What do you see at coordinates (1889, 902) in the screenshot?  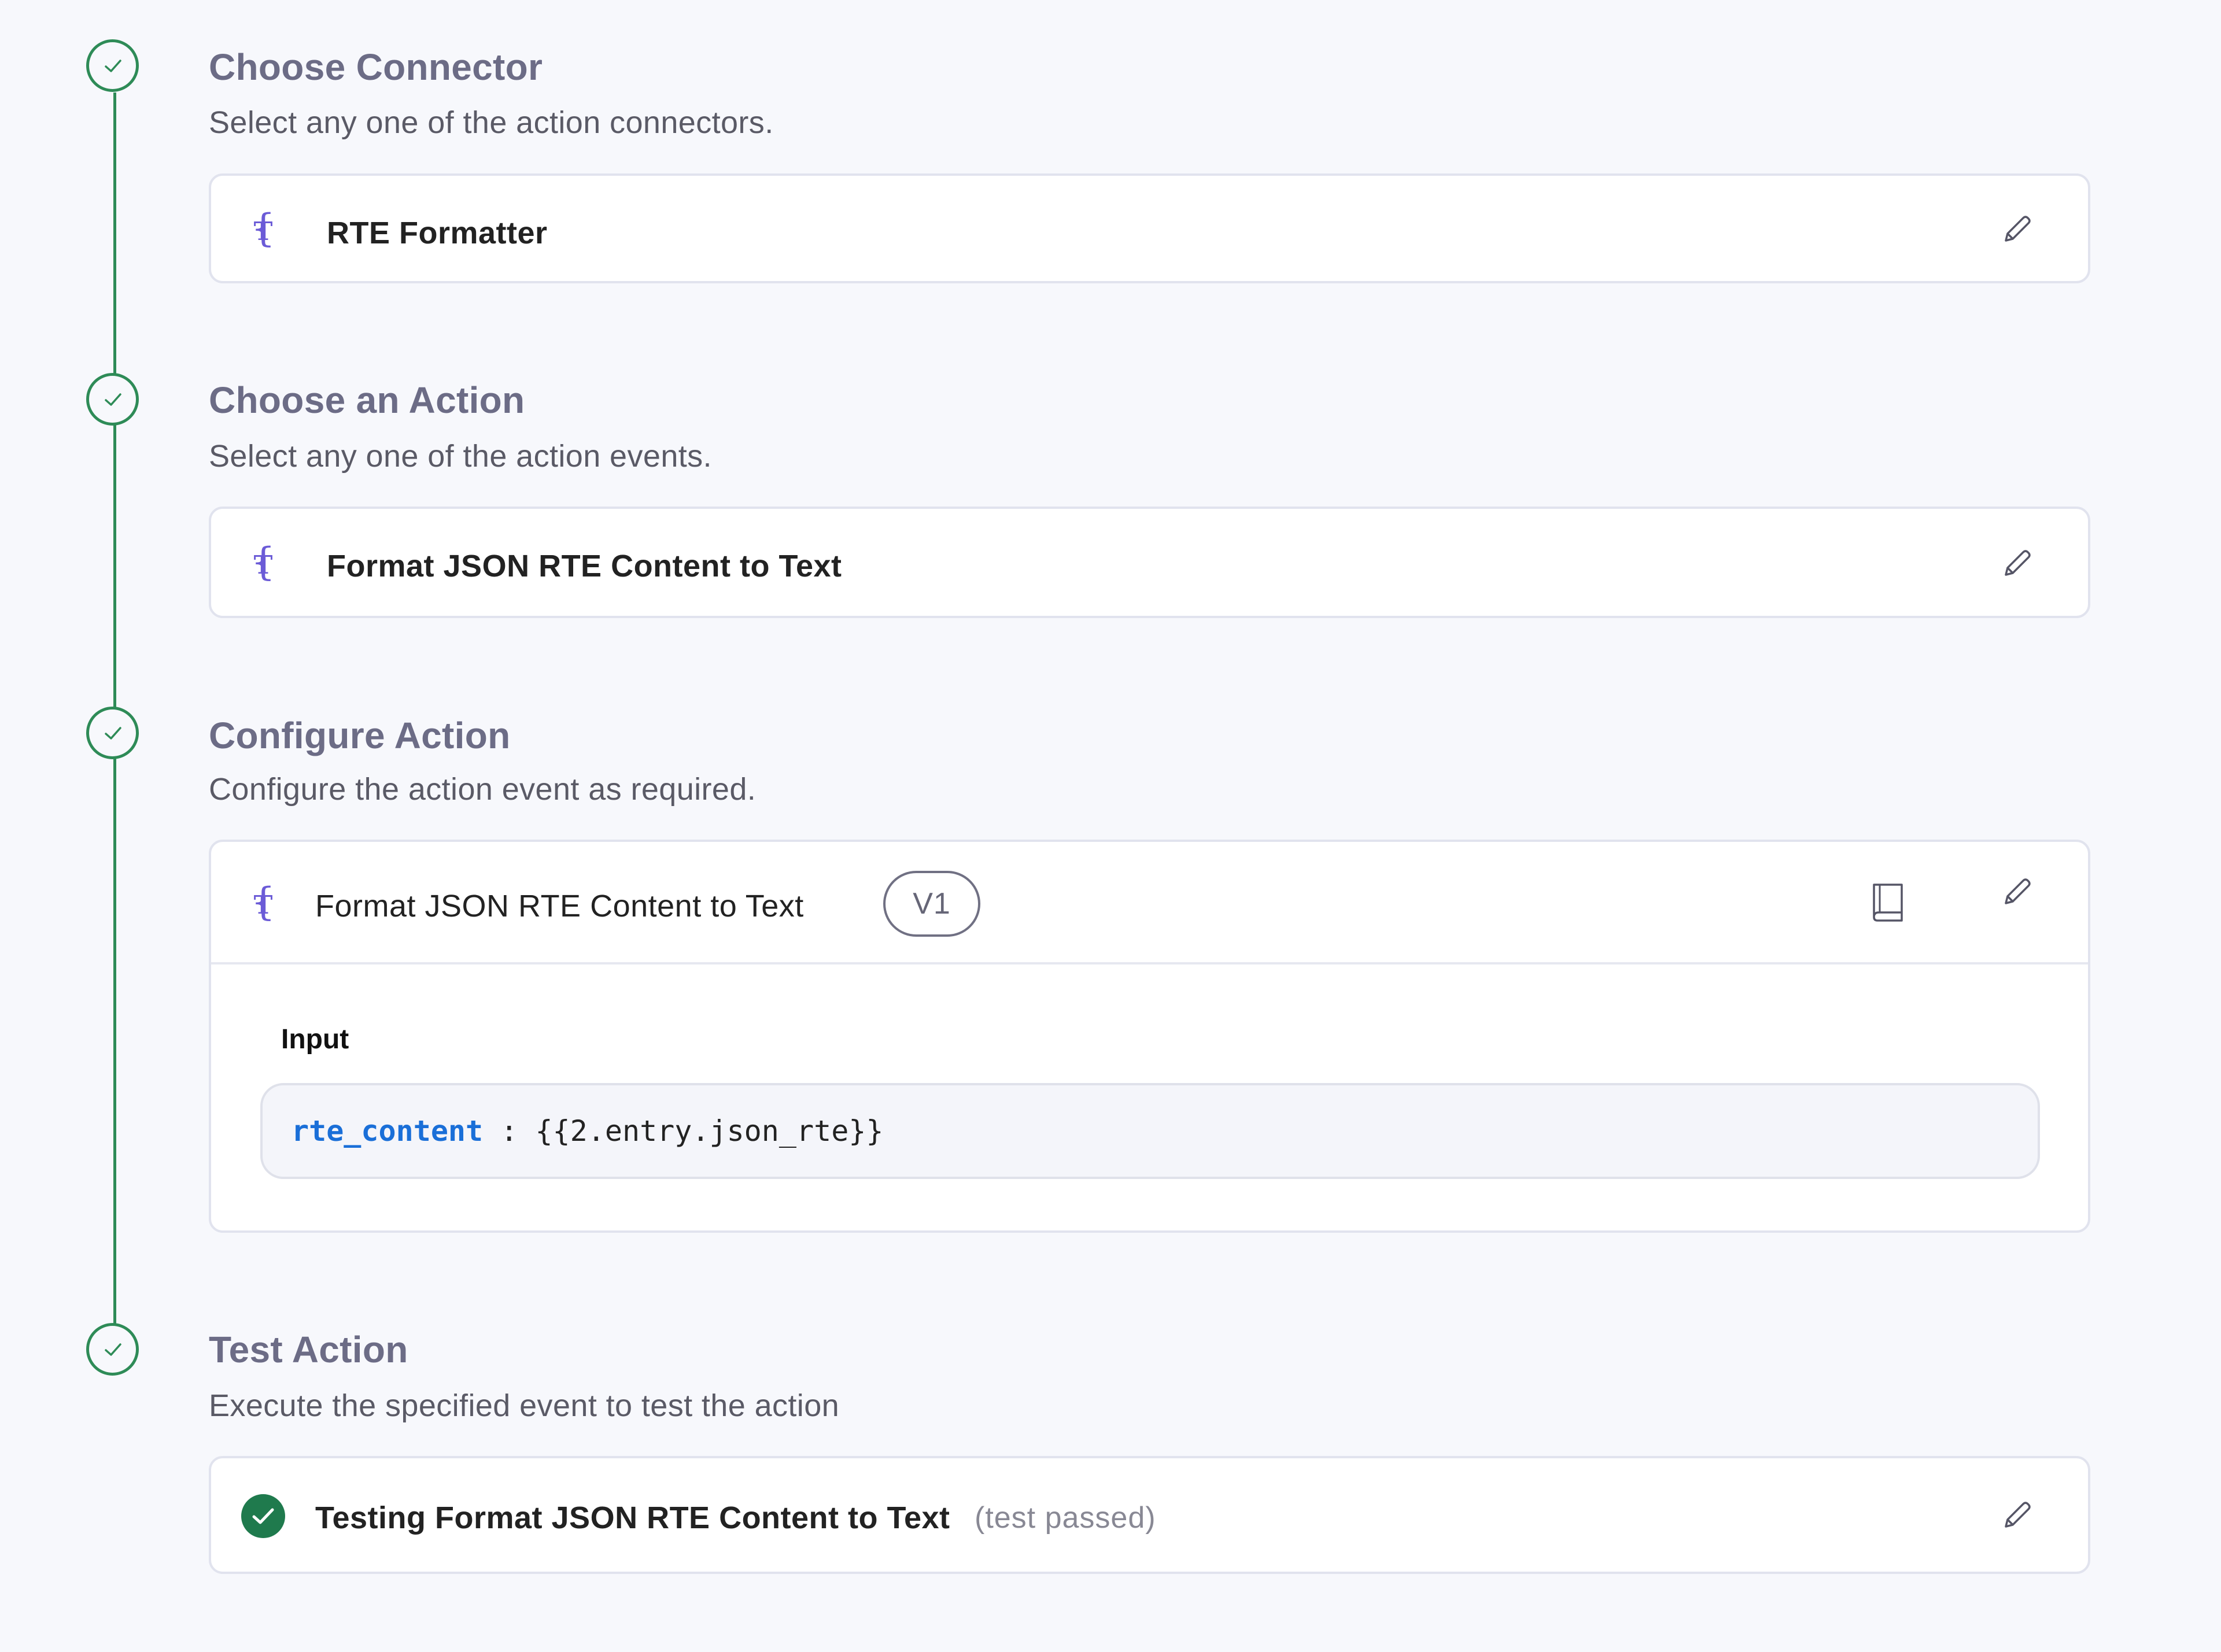 I see `book-icon` at bounding box center [1889, 902].